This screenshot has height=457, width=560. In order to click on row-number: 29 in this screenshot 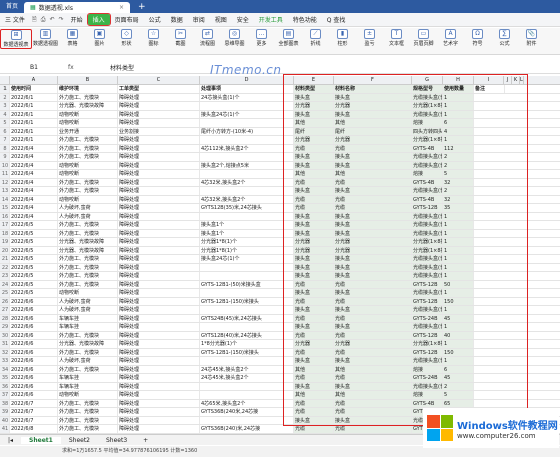, I will do `click(5, 327)`.